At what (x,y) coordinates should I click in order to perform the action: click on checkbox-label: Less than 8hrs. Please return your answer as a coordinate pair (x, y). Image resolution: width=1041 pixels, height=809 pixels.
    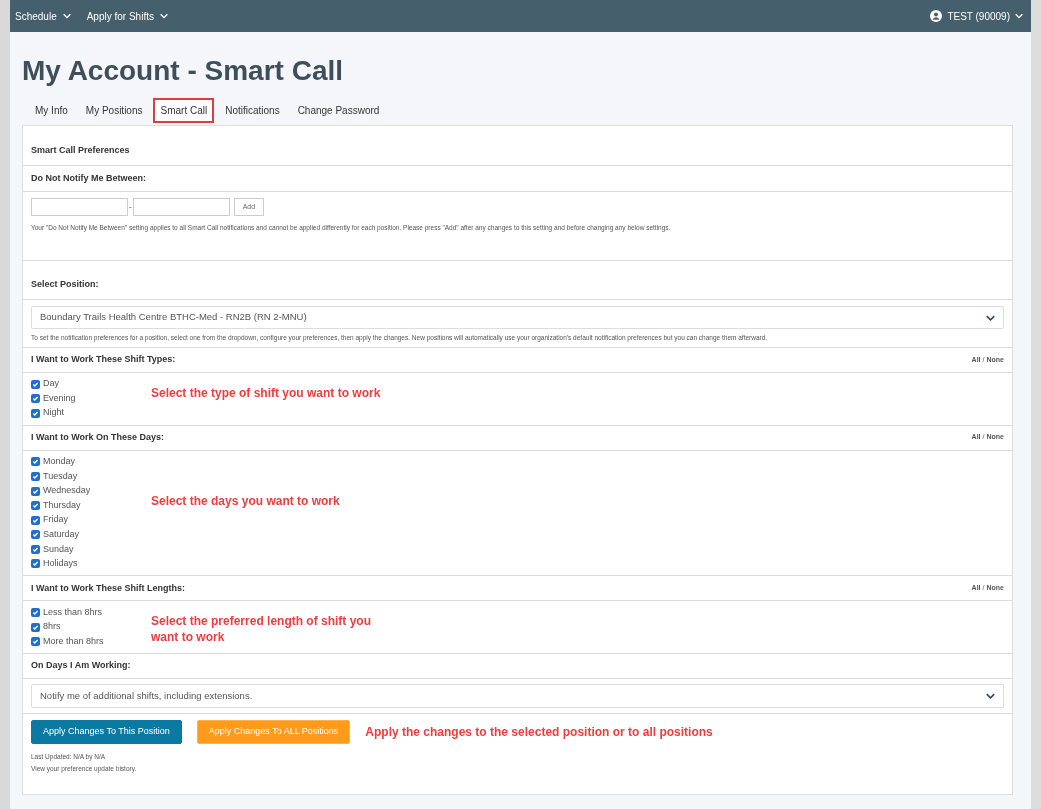
    Looking at the image, I should click on (73, 612).